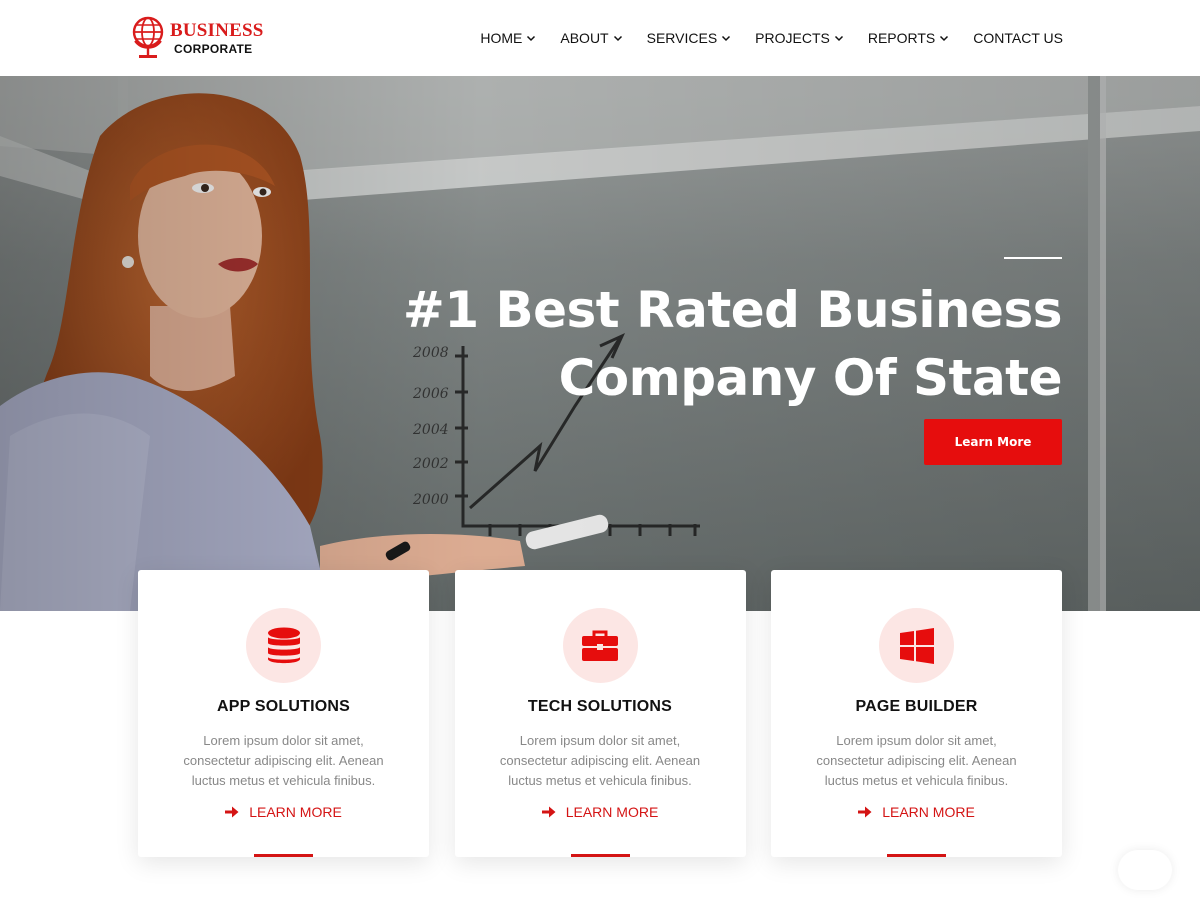  I want to click on card-title: TECH SOLUTIONS, so click(600, 706).